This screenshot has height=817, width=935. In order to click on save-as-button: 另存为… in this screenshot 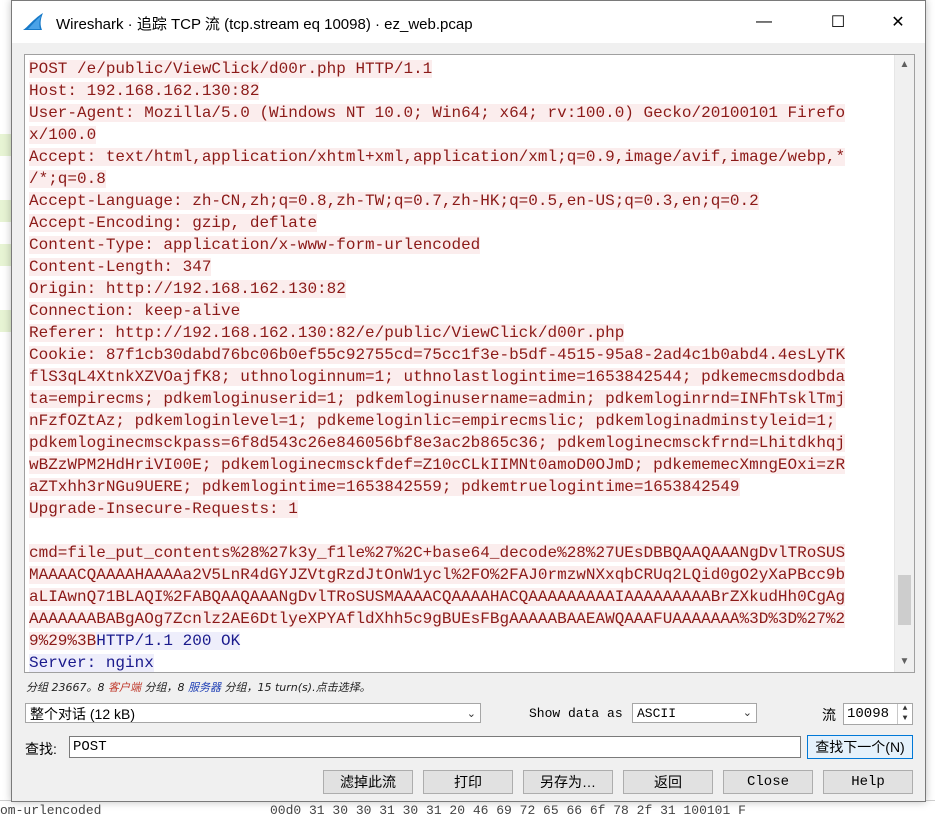, I will do `click(568, 782)`.